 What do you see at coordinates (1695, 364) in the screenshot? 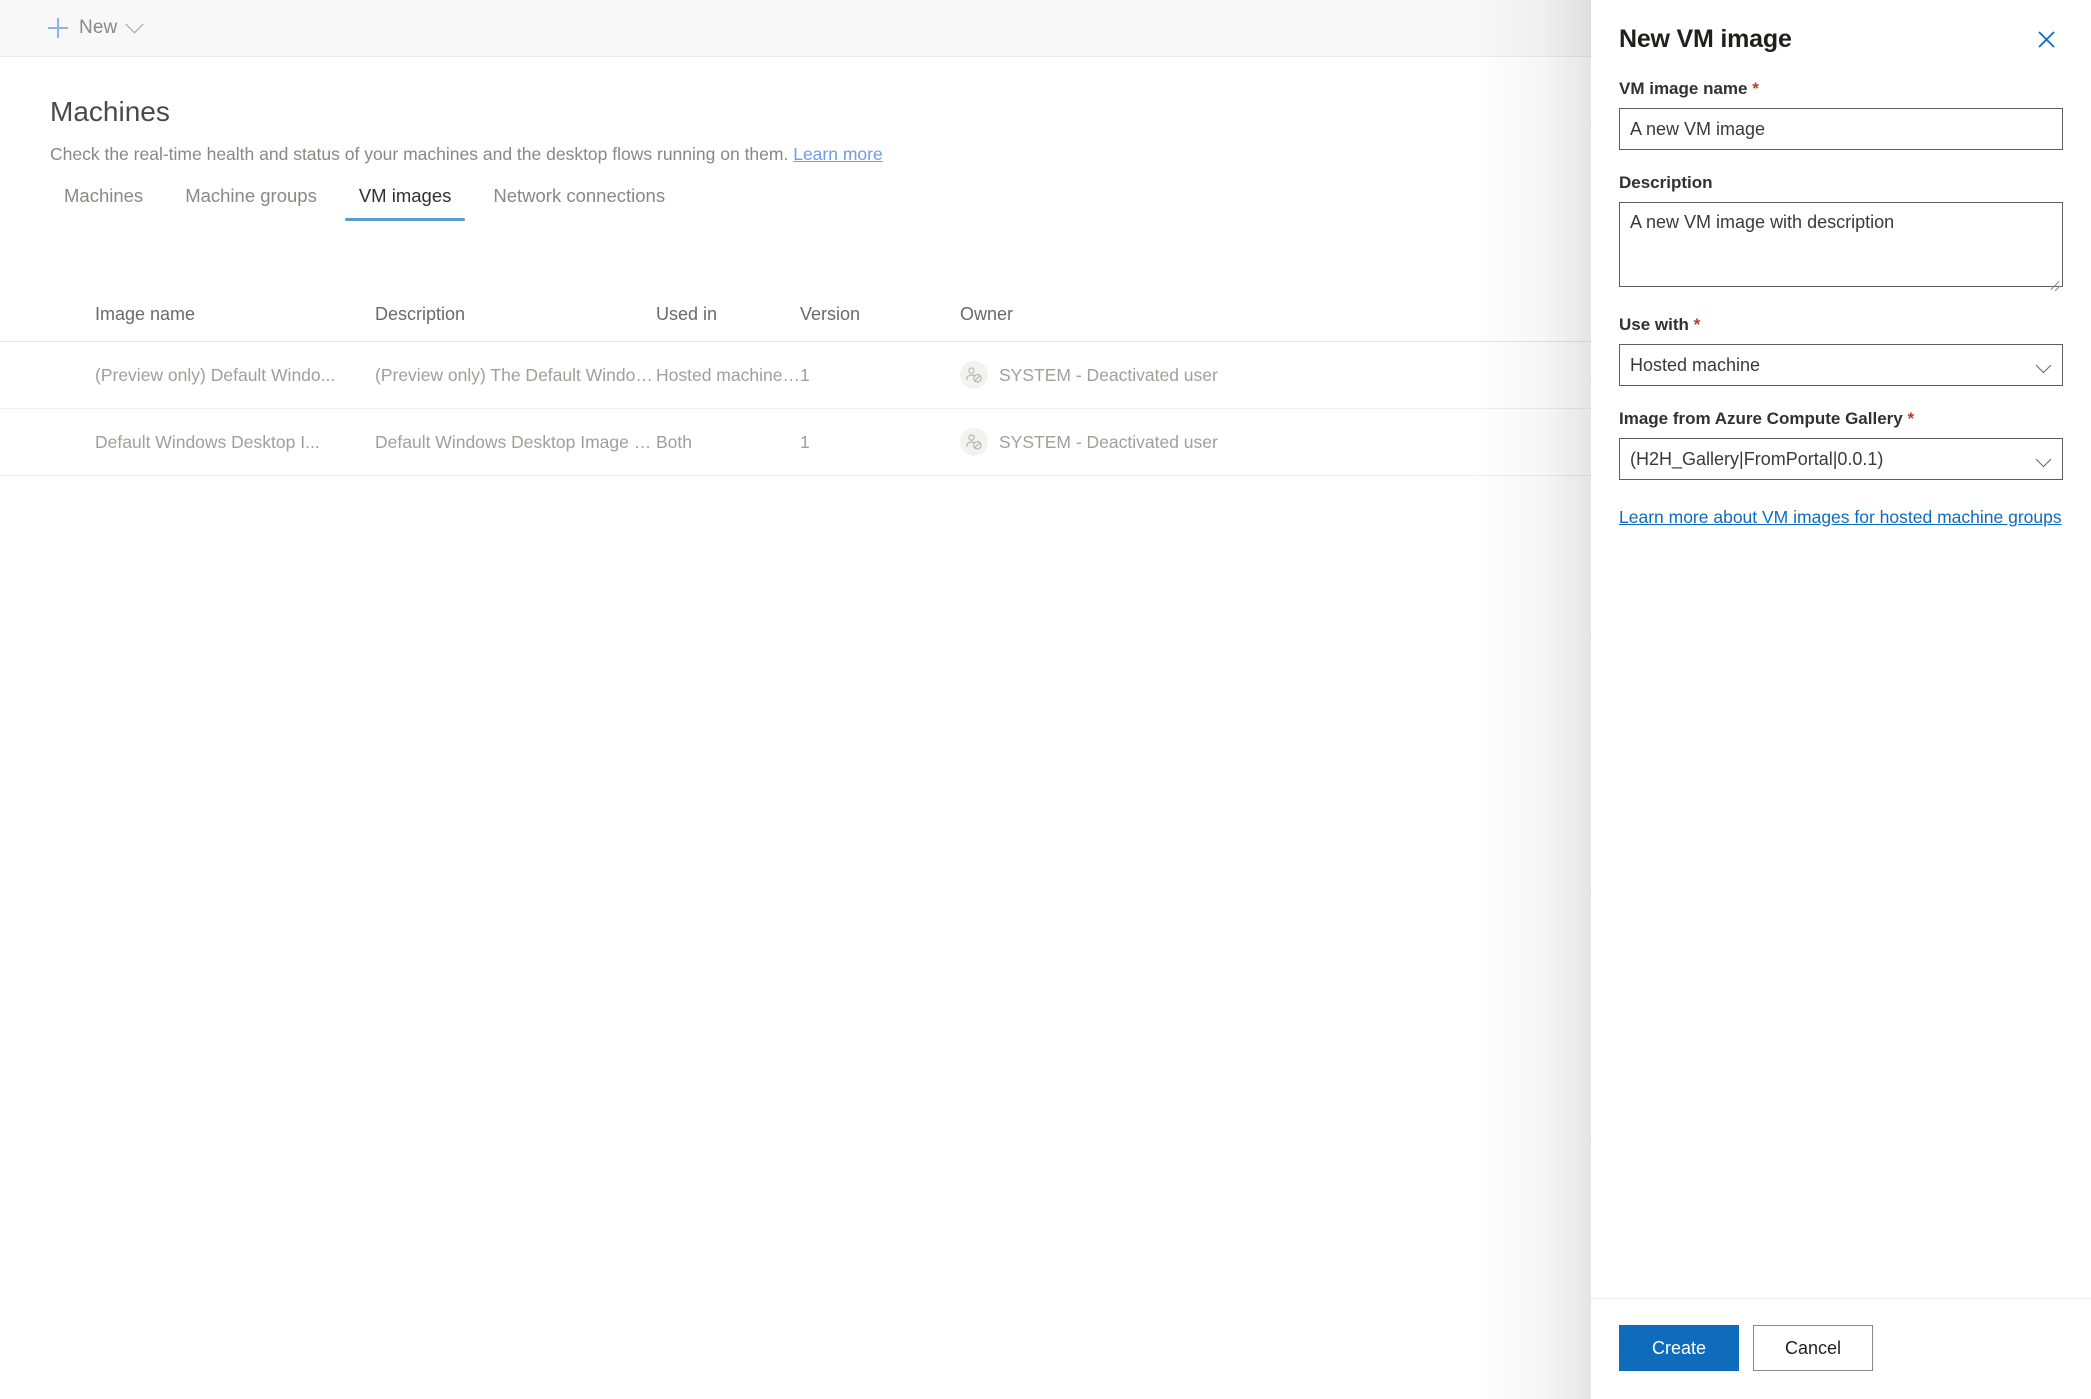
I see `use-with-value: Hosted machine` at bounding box center [1695, 364].